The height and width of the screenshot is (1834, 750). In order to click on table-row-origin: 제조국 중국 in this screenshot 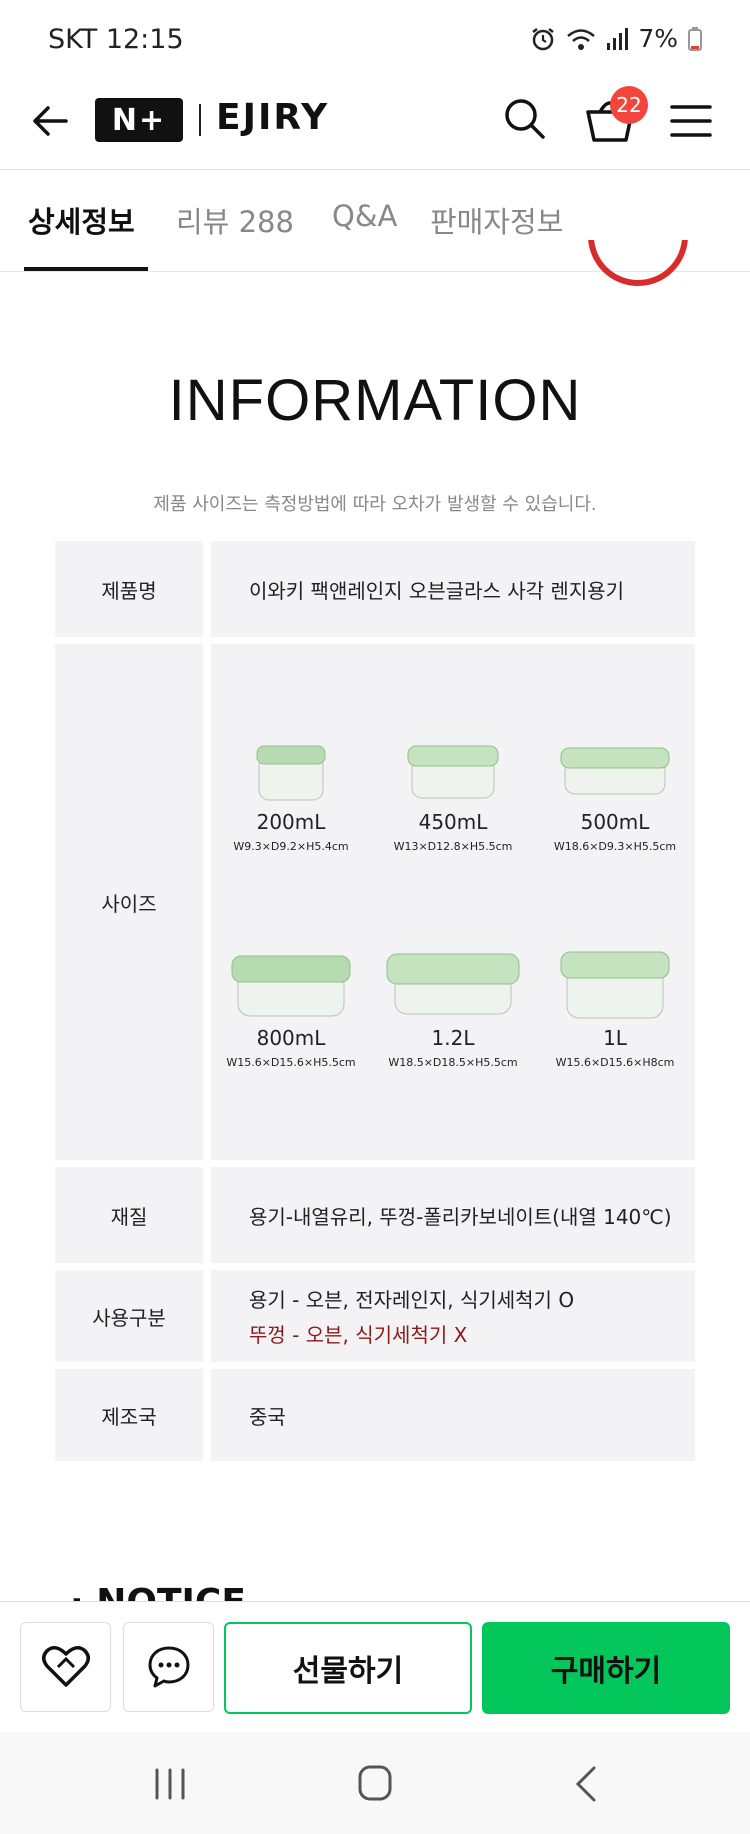, I will do `click(375, 1415)`.